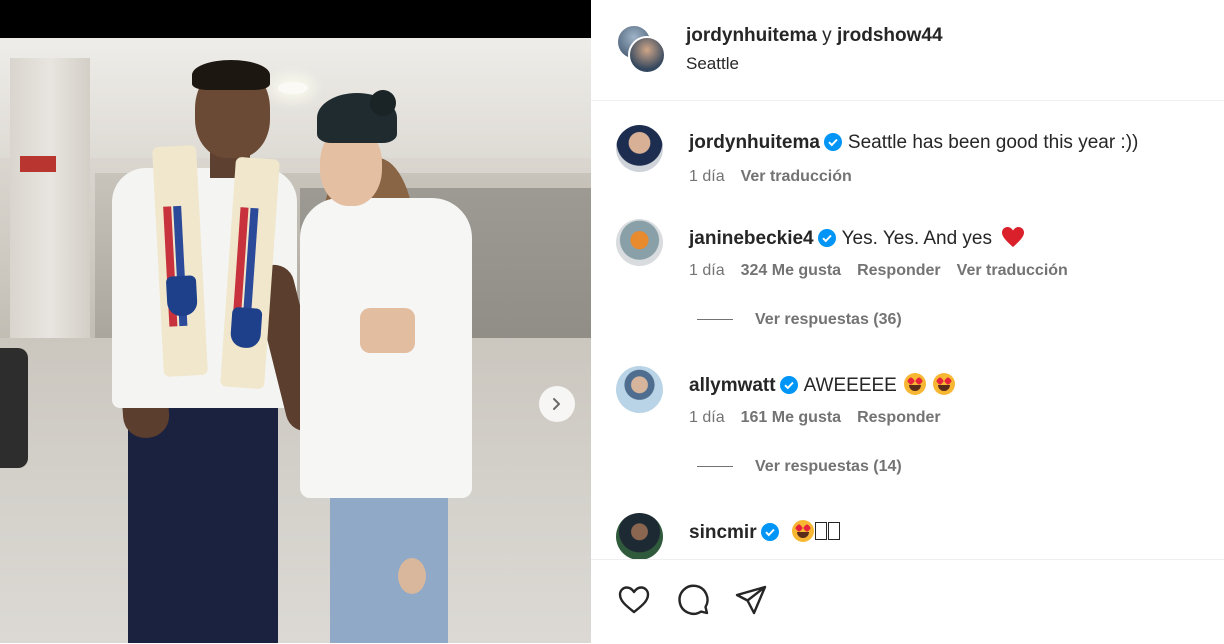  I want to click on chevron-right-icon, so click(556, 404).